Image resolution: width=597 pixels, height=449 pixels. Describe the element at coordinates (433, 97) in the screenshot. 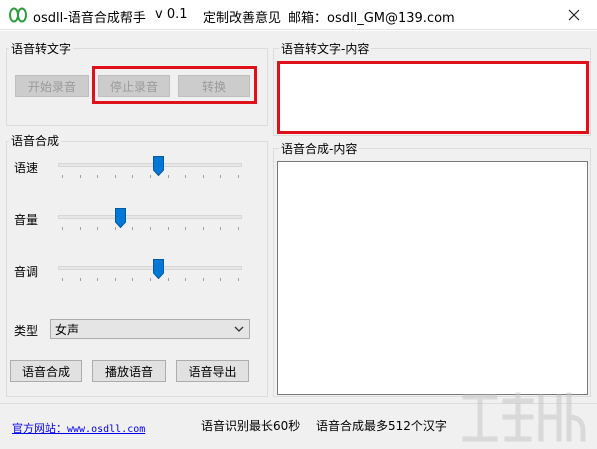

I see `highlight-marker-content` at that location.